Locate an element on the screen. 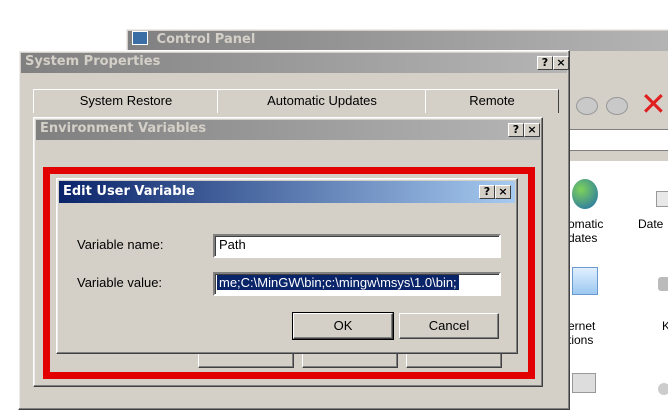 Image resolution: width=668 pixels, height=411 pixels. back-icon is located at coordinates (587, 106).